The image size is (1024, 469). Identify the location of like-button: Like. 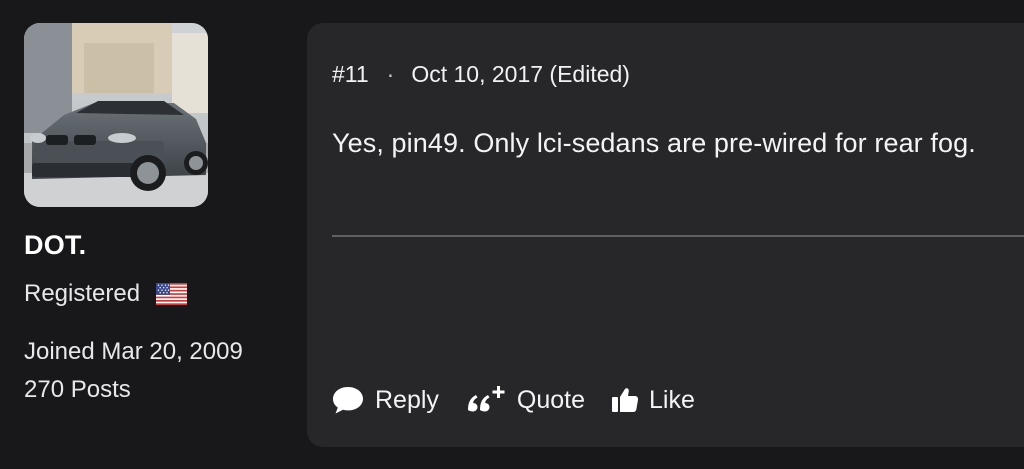
(653, 400).